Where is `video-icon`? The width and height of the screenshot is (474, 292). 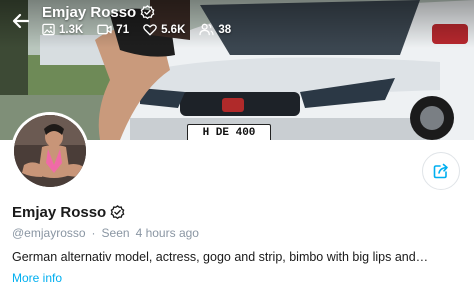 video-icon is located at coordinates (104, 29).